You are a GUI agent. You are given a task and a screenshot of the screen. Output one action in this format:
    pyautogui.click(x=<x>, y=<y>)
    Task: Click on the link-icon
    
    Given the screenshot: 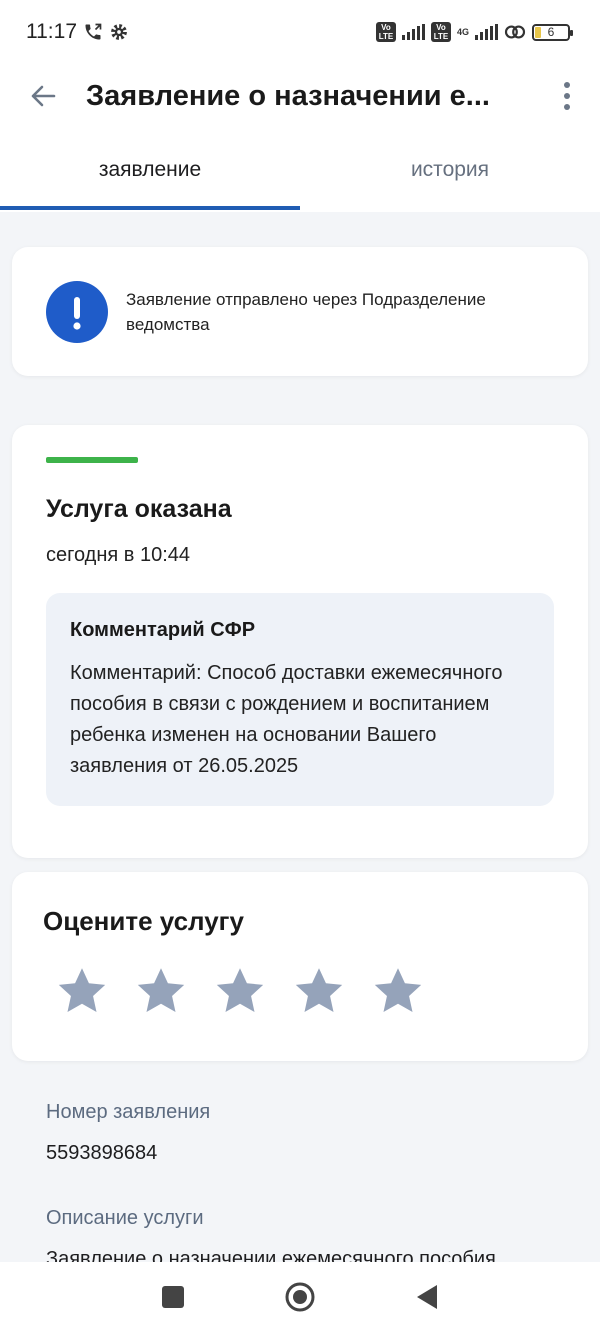 What is the action you would take?
    pyautogui.click(x=515, y=32)
    